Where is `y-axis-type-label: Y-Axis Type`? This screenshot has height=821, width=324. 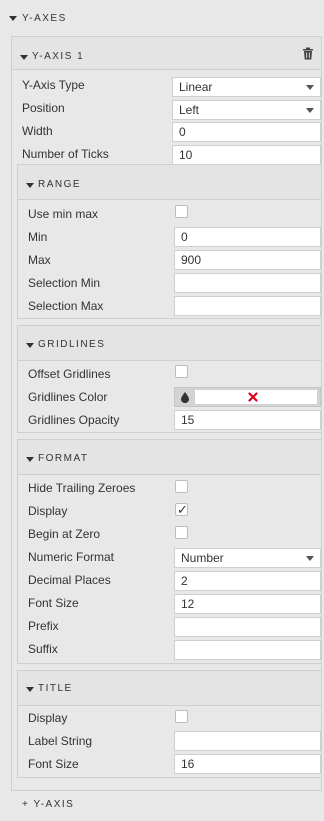
y-axis-type-label: Y-Axis Type is located at coordinates (53, 85).